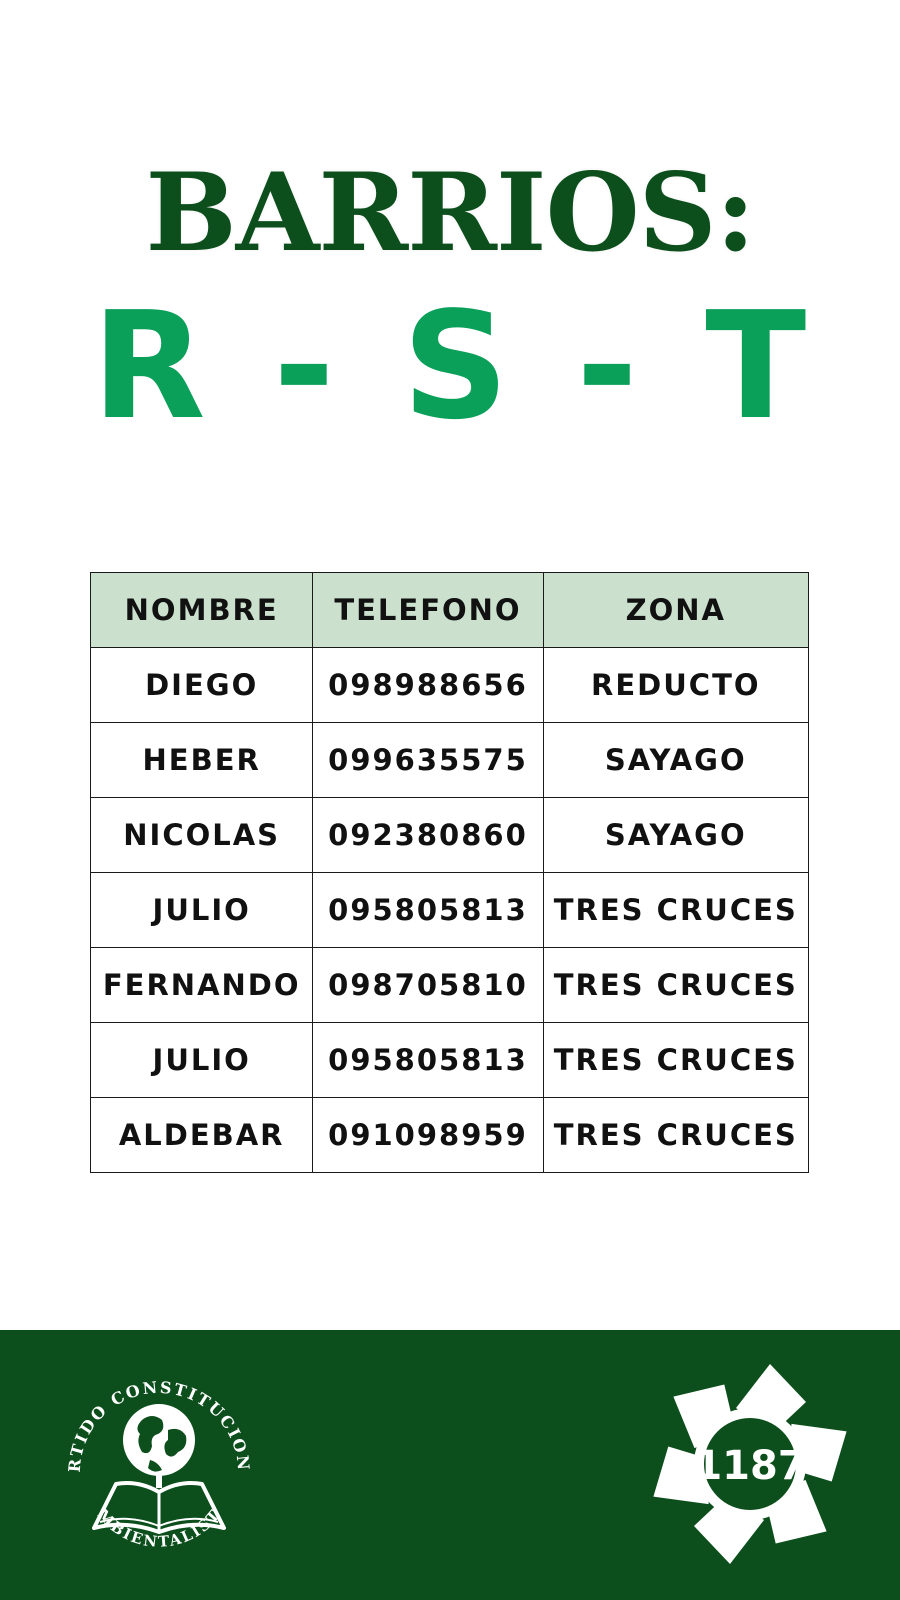  I want to click on party-seal-logo: PARTIDO CONSTITUCIONAL AMBIENTALISTA, so click(152, 1455).